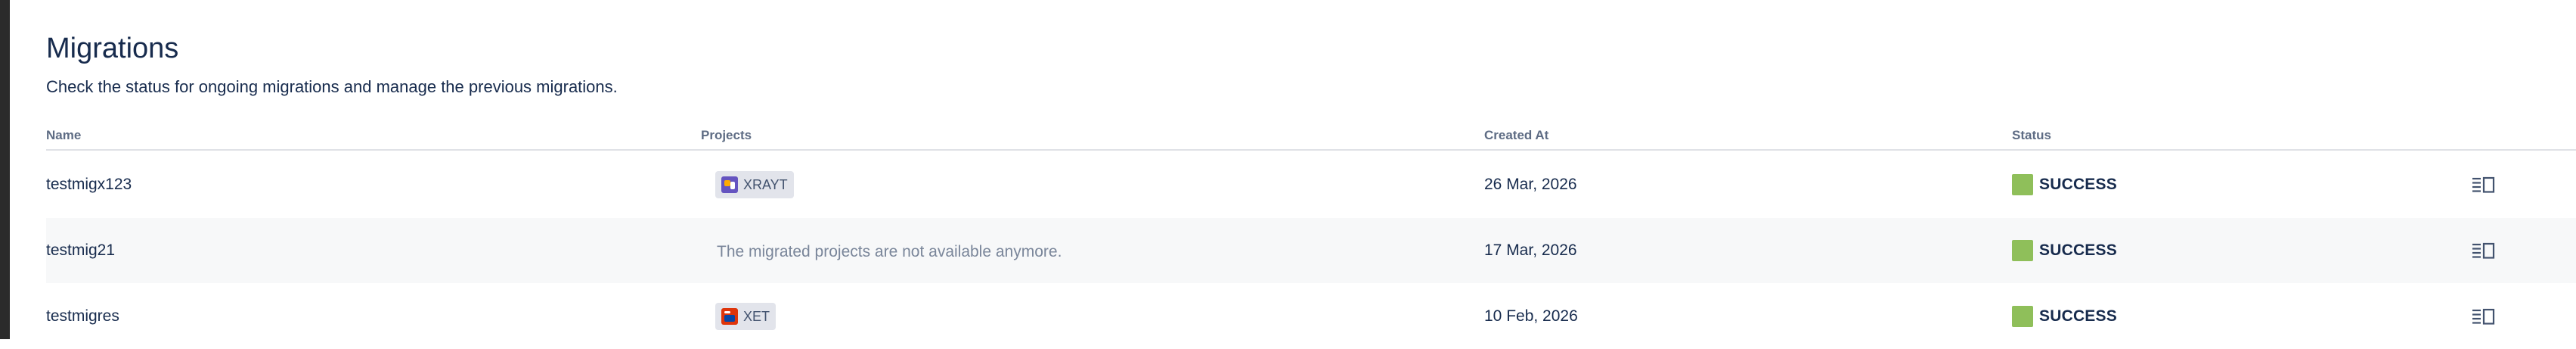 This screenshot has width=2576, height=349. I want to click on created-at: 10 Feb, 2026, so click(1531, 316).